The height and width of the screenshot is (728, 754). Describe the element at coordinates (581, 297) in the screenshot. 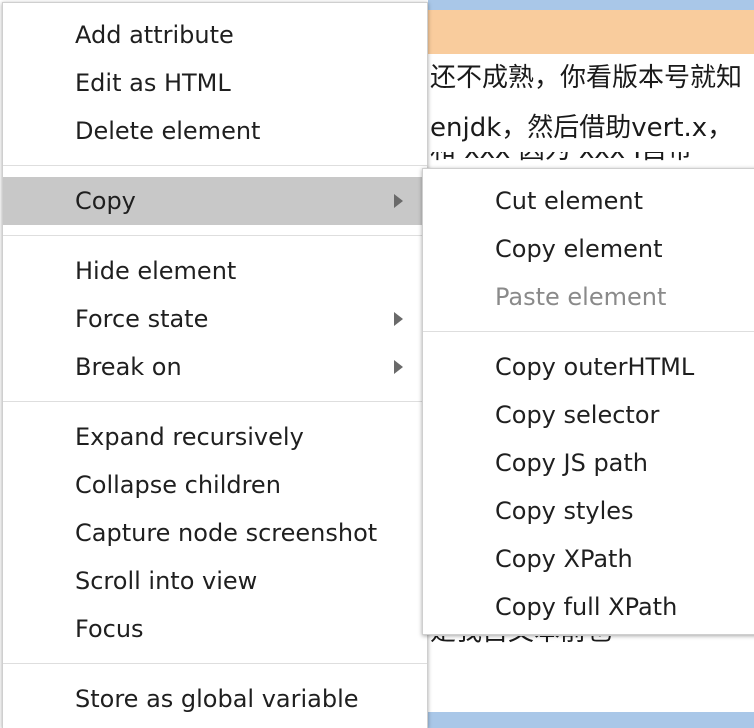

I see `menu-item-label: Paste element` at that location.